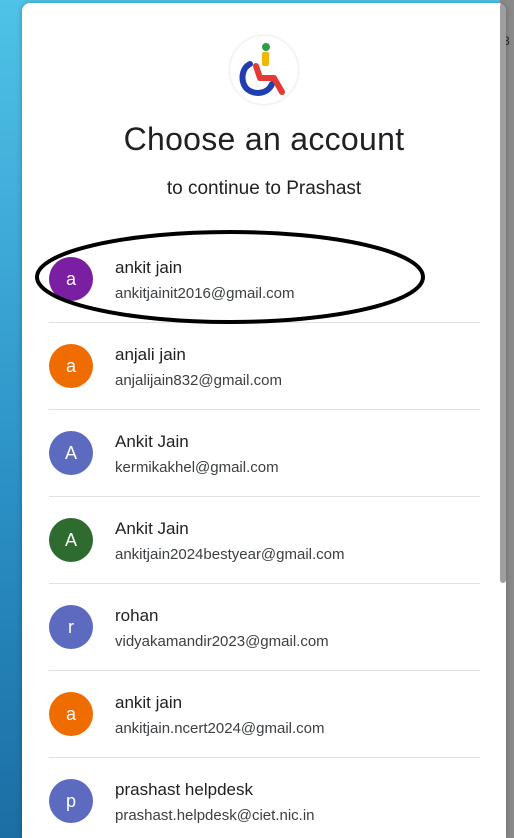 The height and width of the screenshot is (838, 514). What do you see at coordinates (264, 366) in the screenshot?
I see `account-row: a anjali jain anjalijain832@gmail.com` at bounding box center [264, 366].